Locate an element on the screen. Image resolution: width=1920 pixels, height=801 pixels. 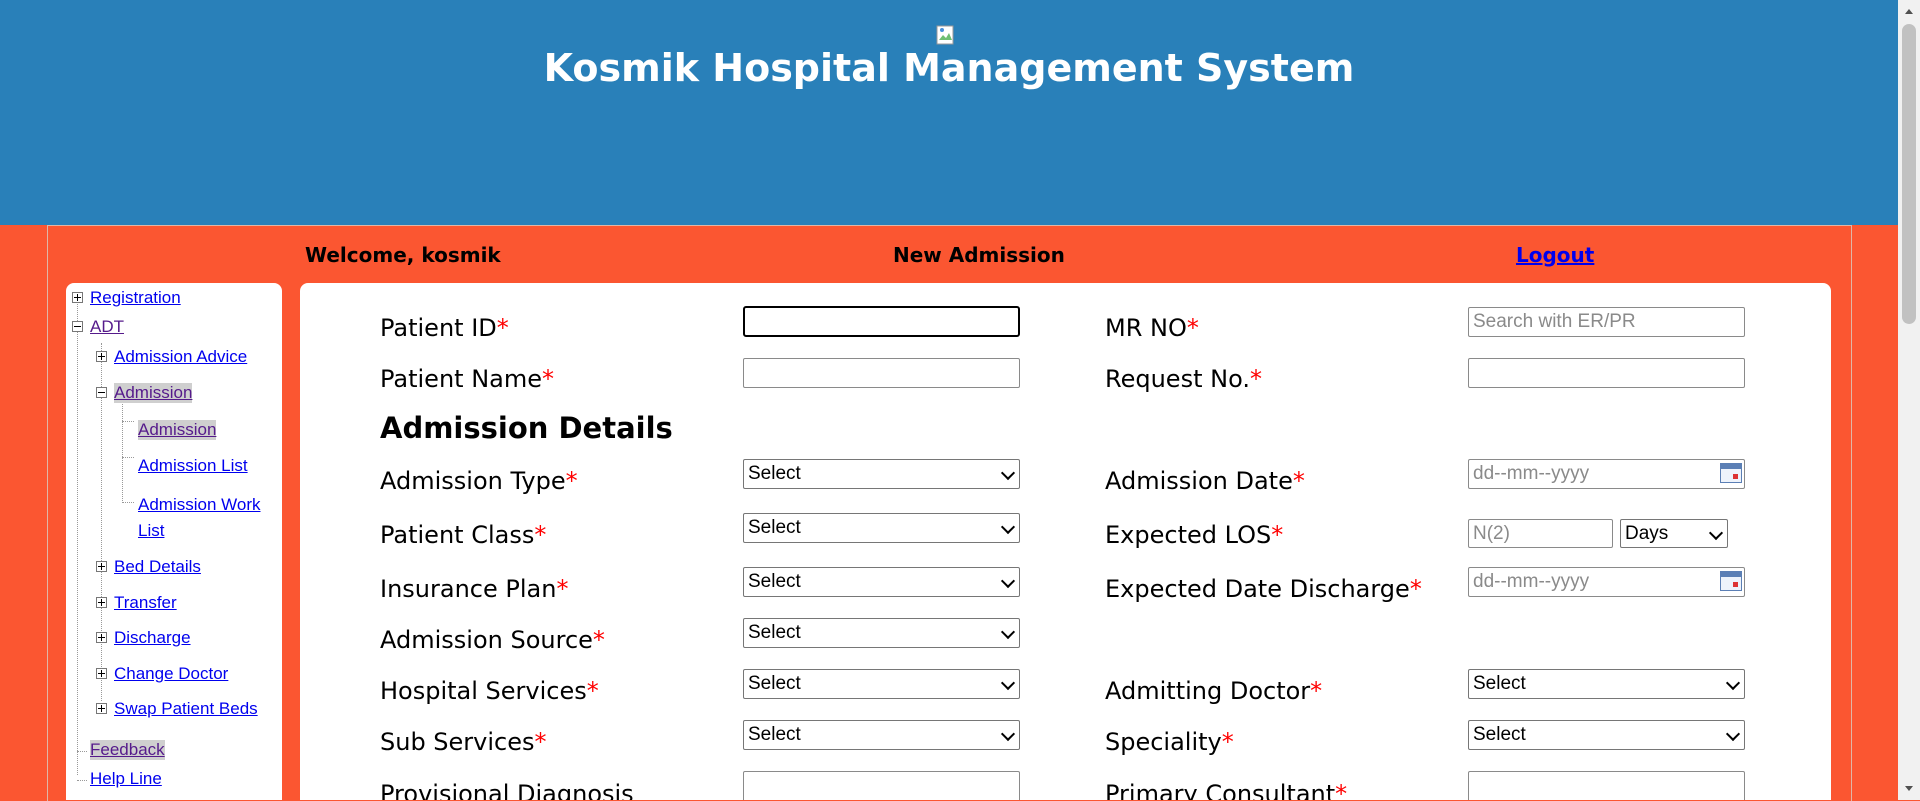
logout-link: Logout is located at coordinates (1555, 255).